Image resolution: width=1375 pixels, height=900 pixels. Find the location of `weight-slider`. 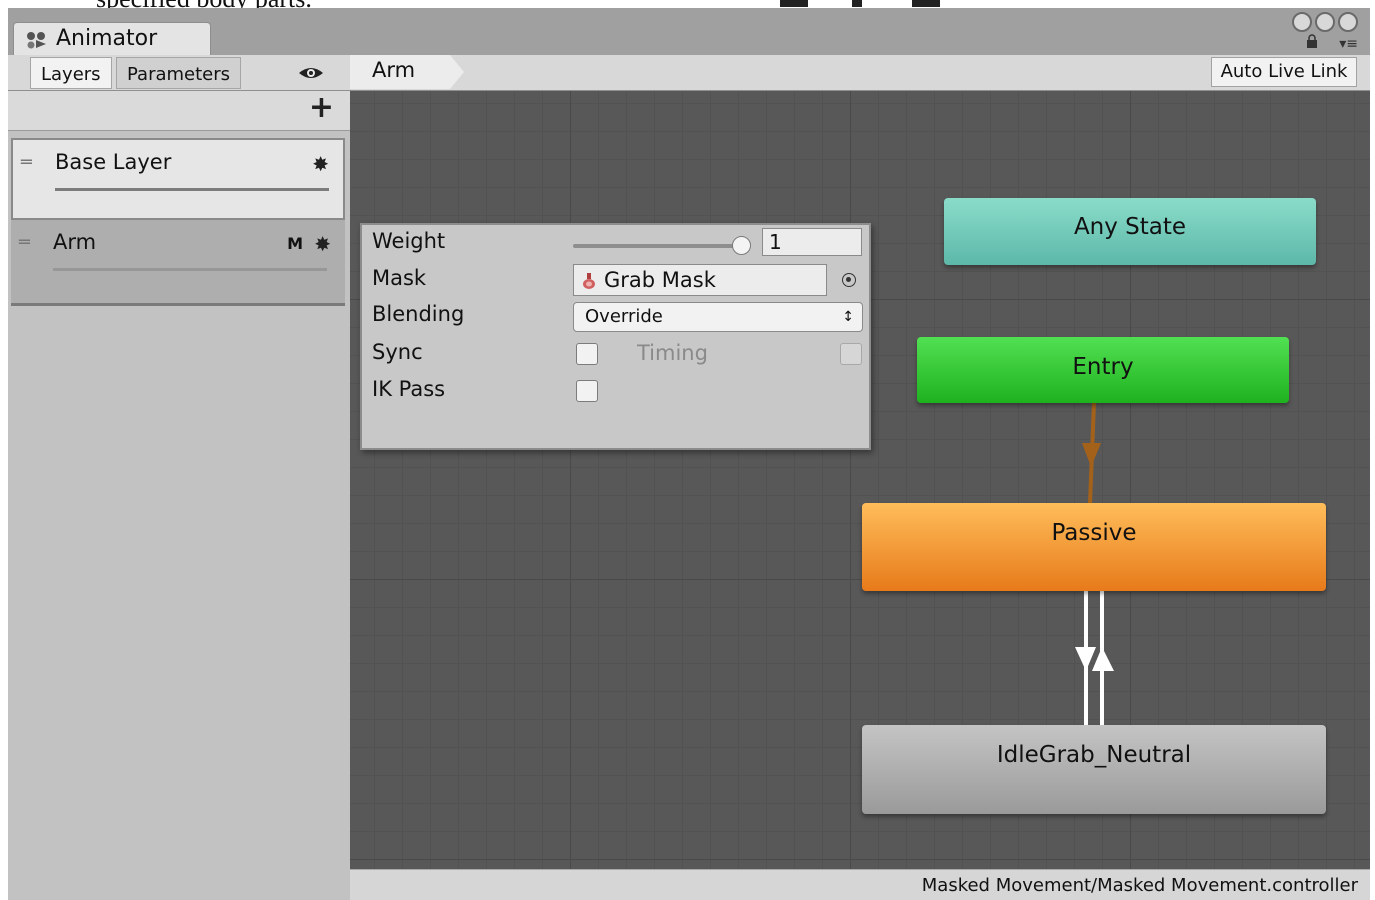

weight-slider is located at coordinates (658, 246).